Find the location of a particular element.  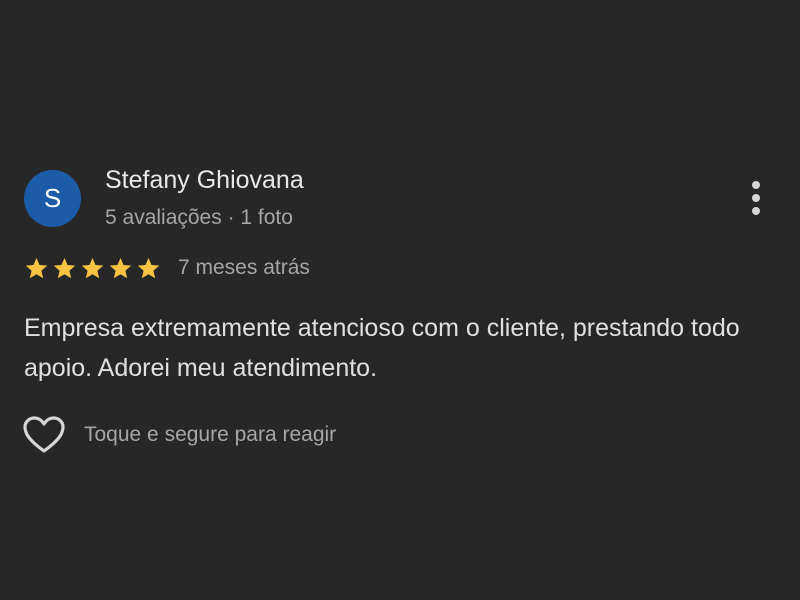

avatar: S is located at coordinates (52, 198).